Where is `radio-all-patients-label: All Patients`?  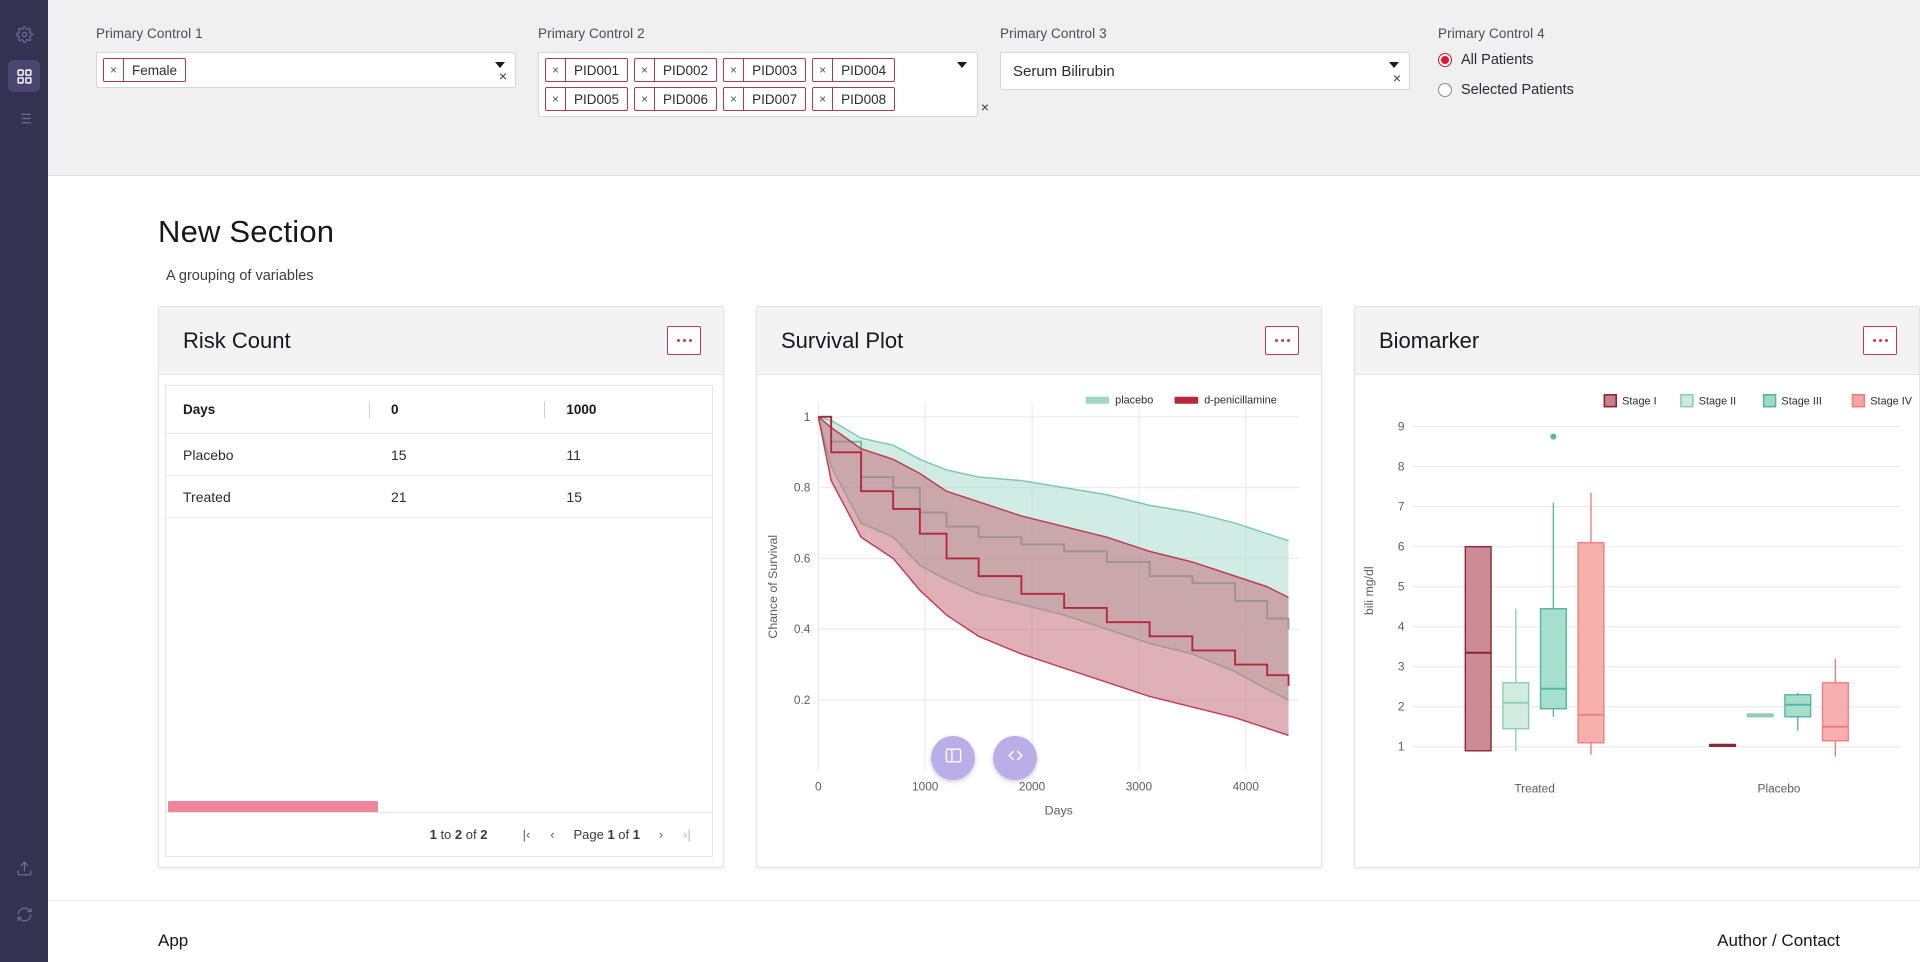 radio-all-patients-label: All Patients is located at coordinates (1497, 60).